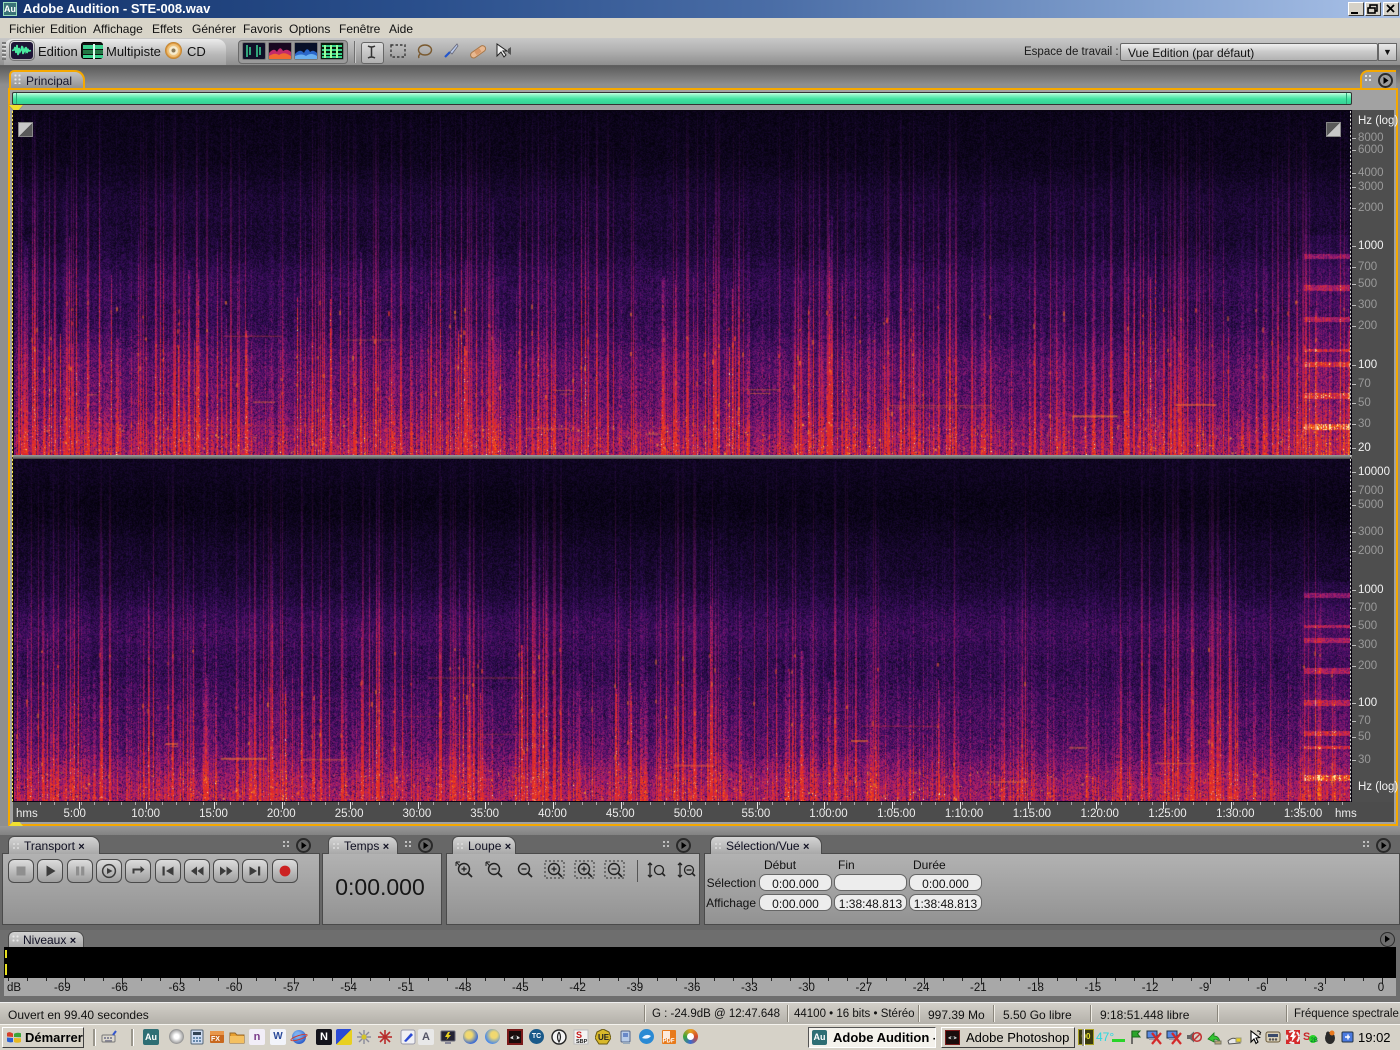 The height and width of the screenshot is (1050, 1400). Describe the element at coordinates (1314, 1041) in the screenshot. I see `svg-text: 2B` at that location.